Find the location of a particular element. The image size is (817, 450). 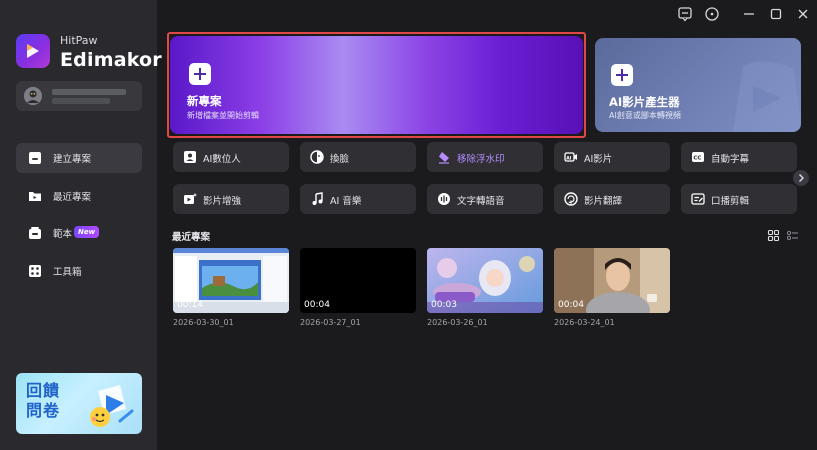

tts-icon is located at coordinates (444, 199).